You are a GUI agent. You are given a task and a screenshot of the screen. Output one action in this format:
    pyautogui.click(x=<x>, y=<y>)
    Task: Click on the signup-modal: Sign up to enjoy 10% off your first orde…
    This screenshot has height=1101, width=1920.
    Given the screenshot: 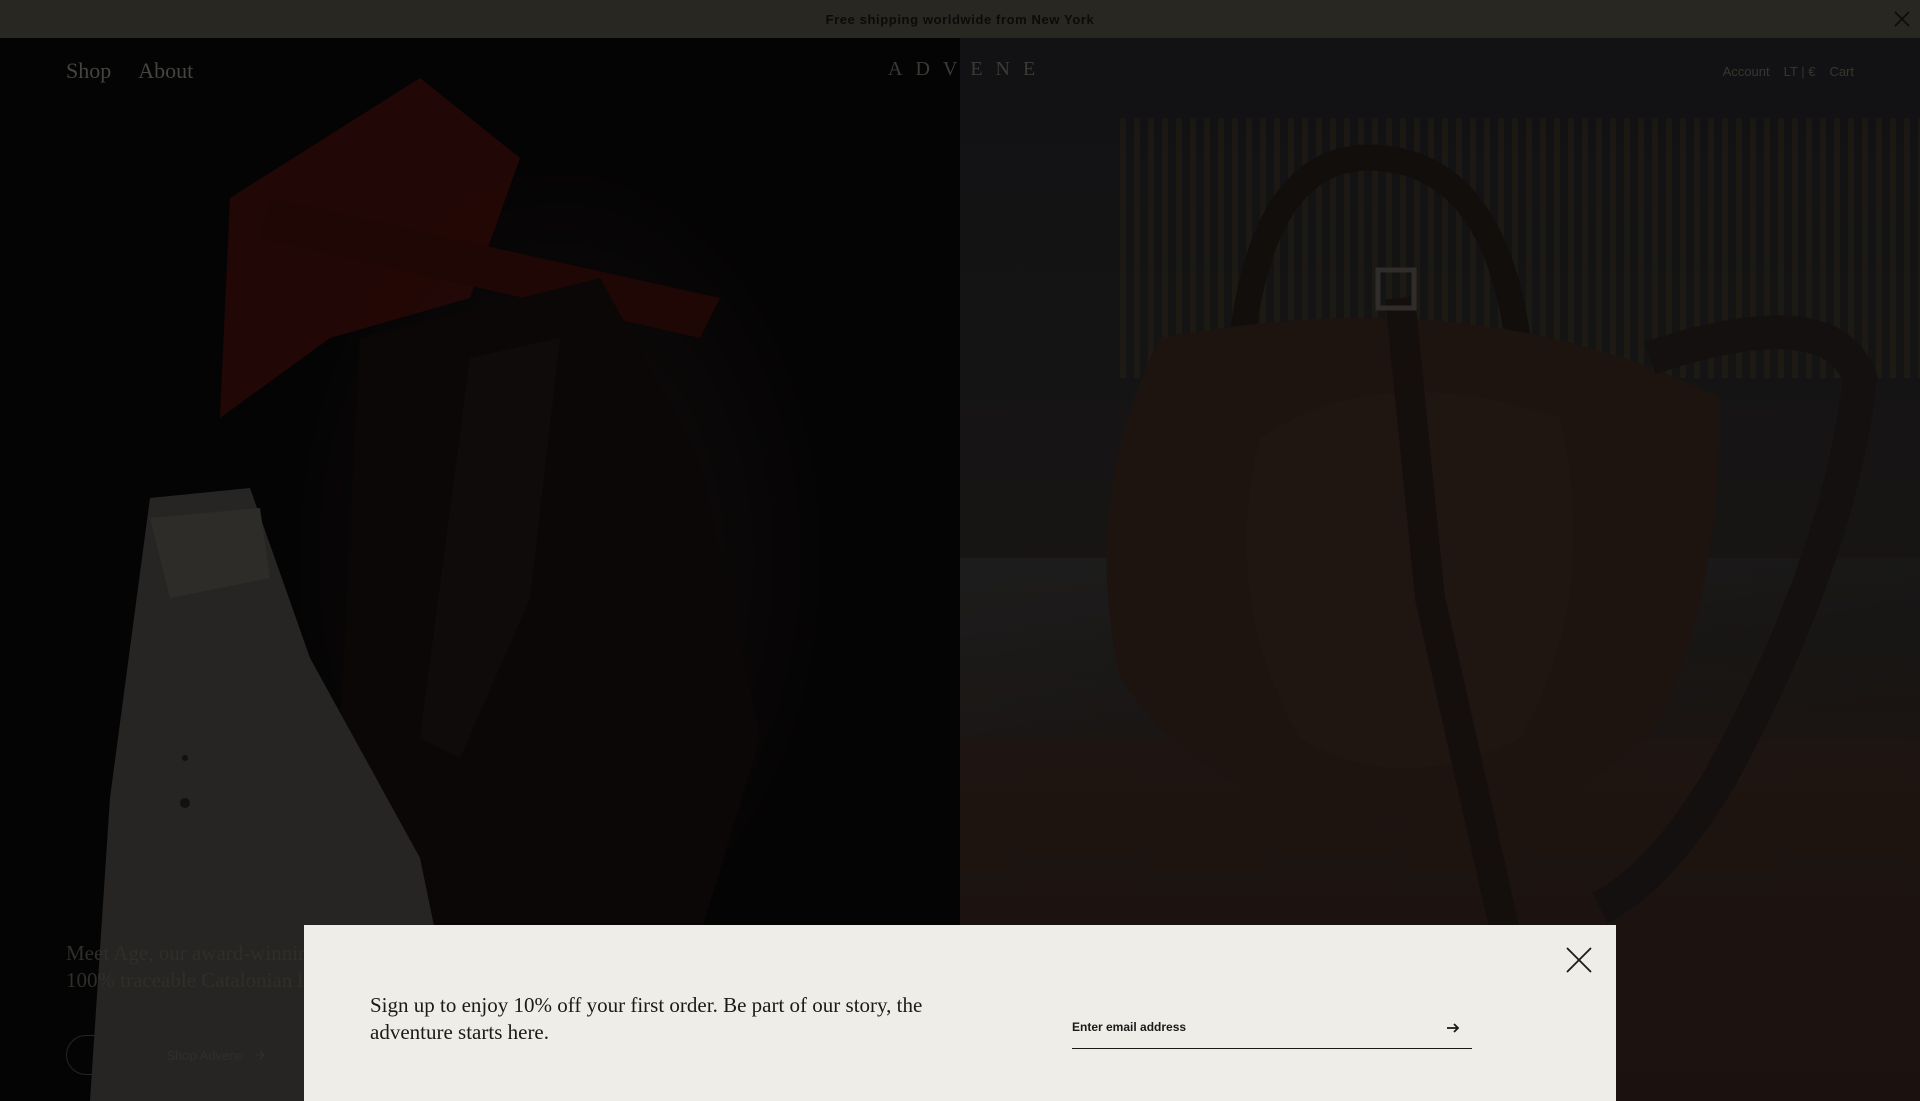 What is the action you would take?
    pyautogui.click(x=960, y=1013)
    